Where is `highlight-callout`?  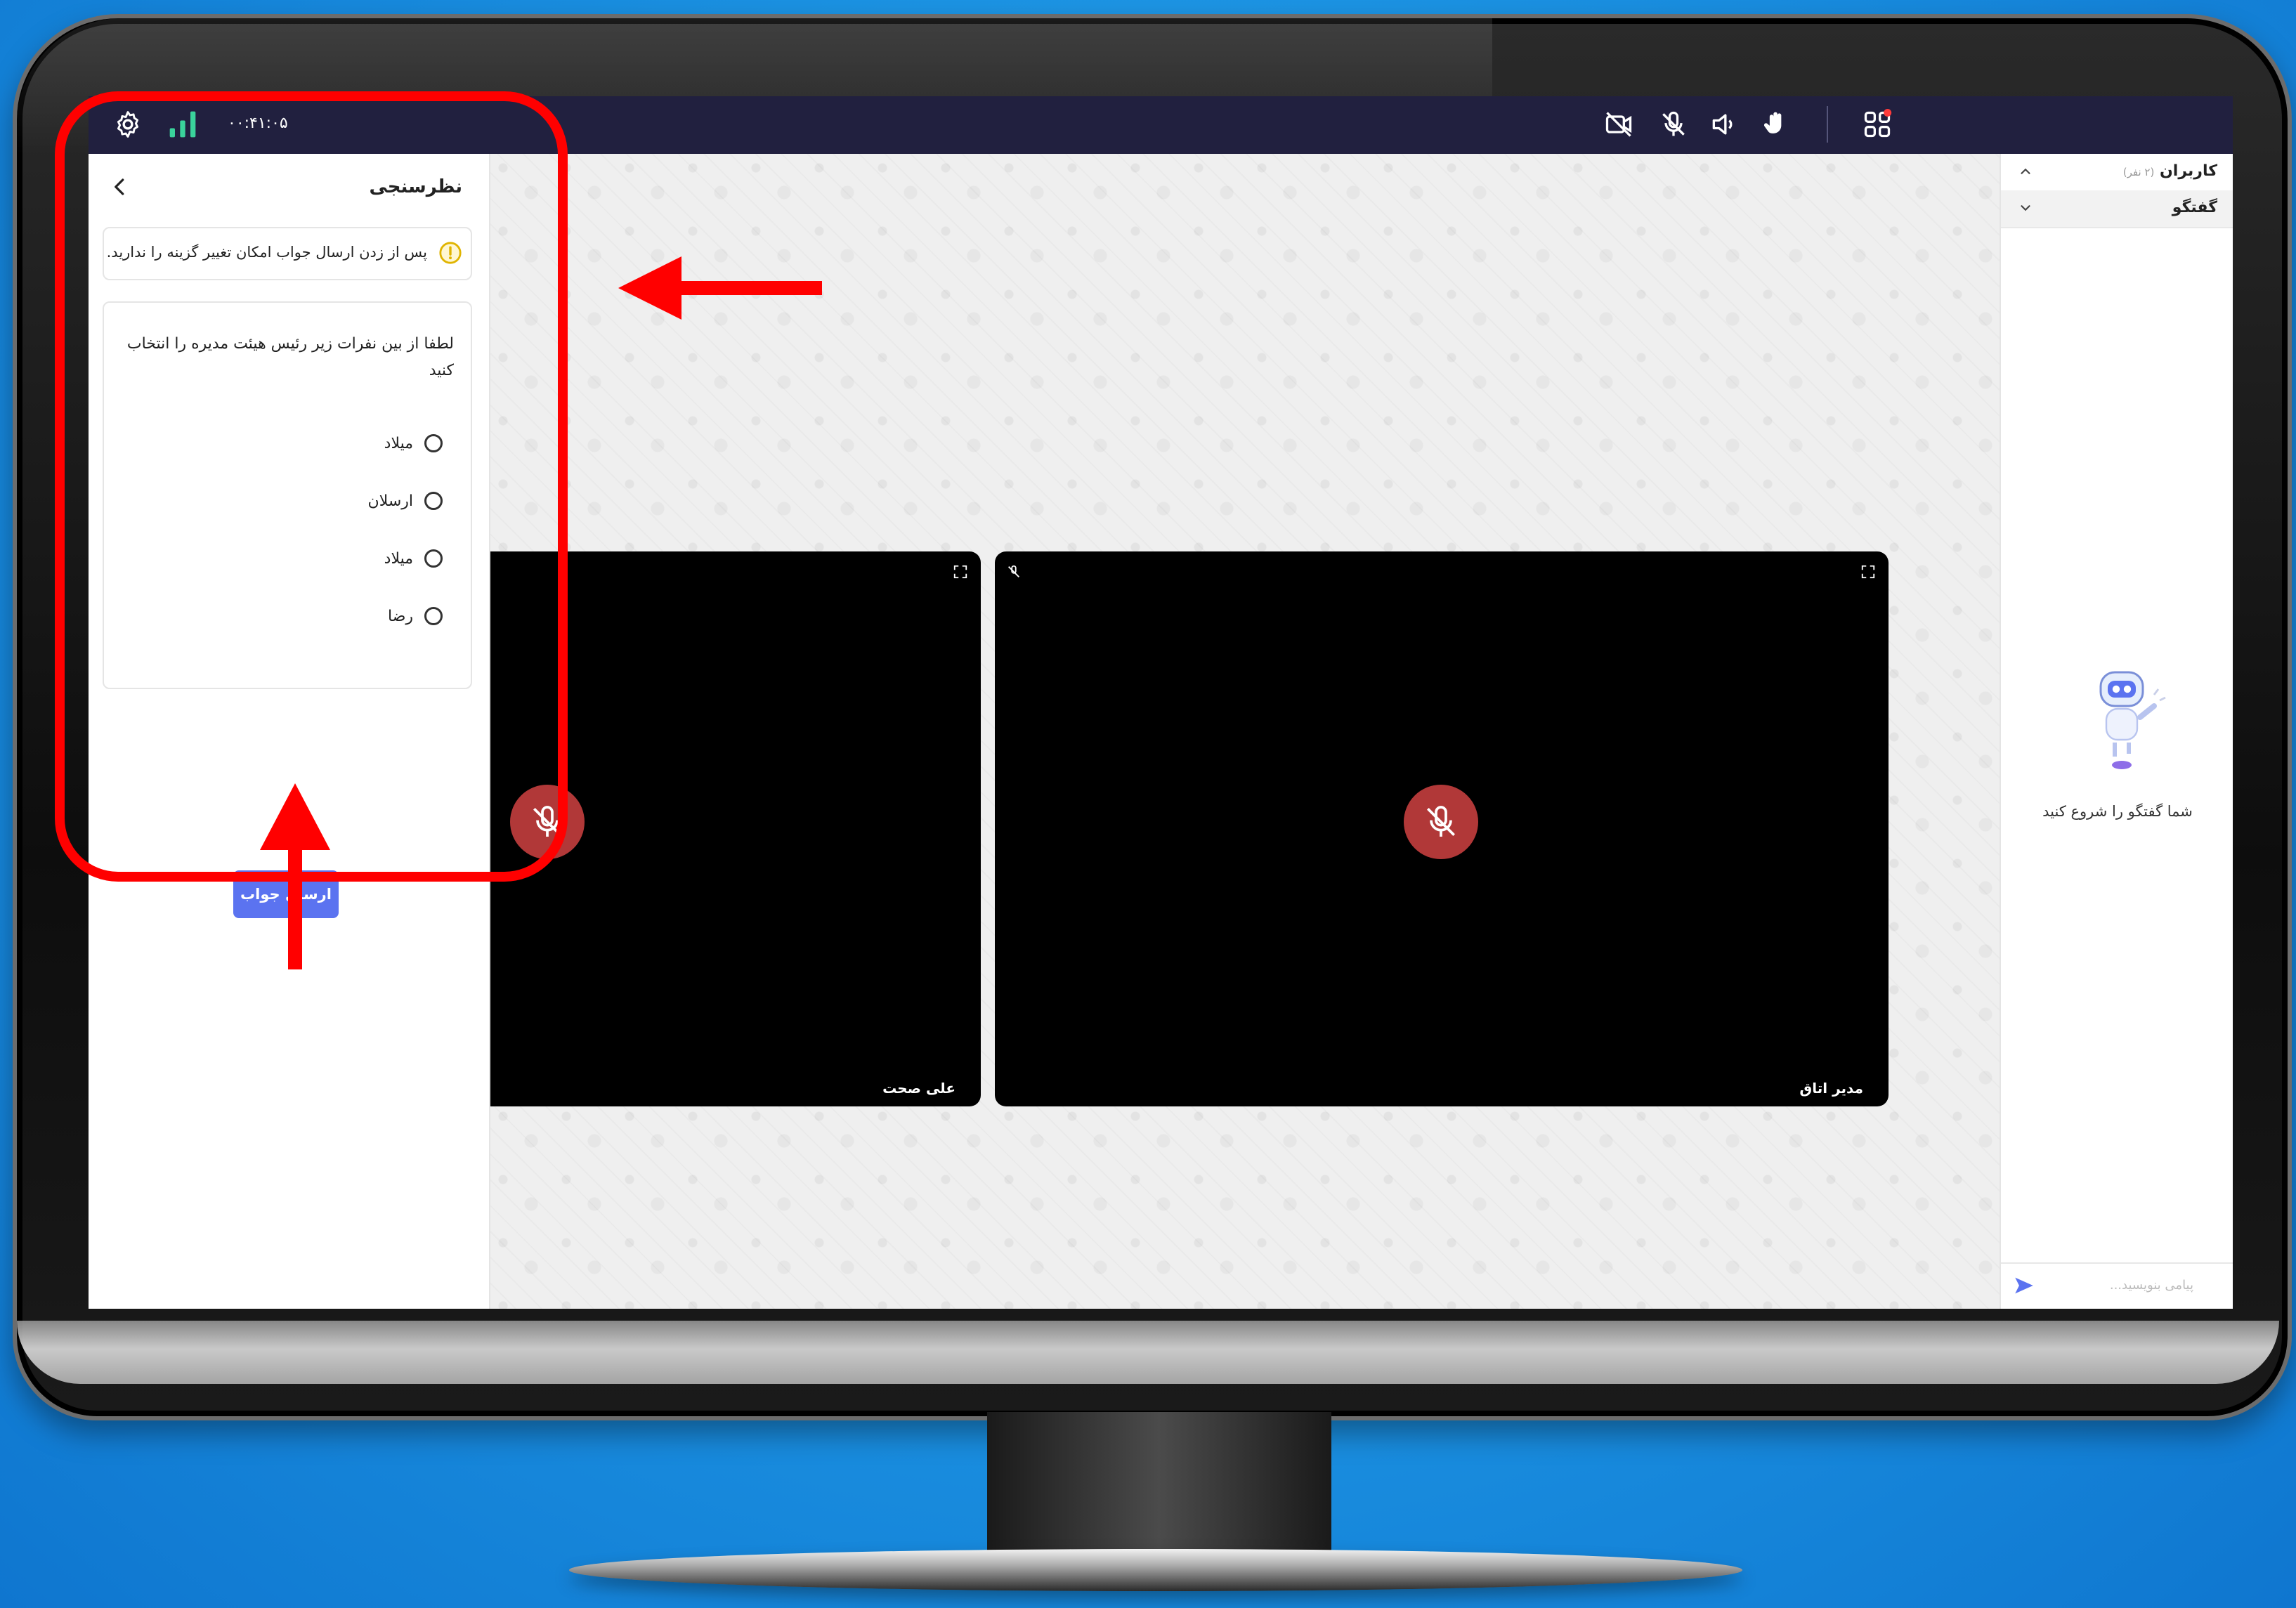
highlight-callout is located at coordinates (311, 487).